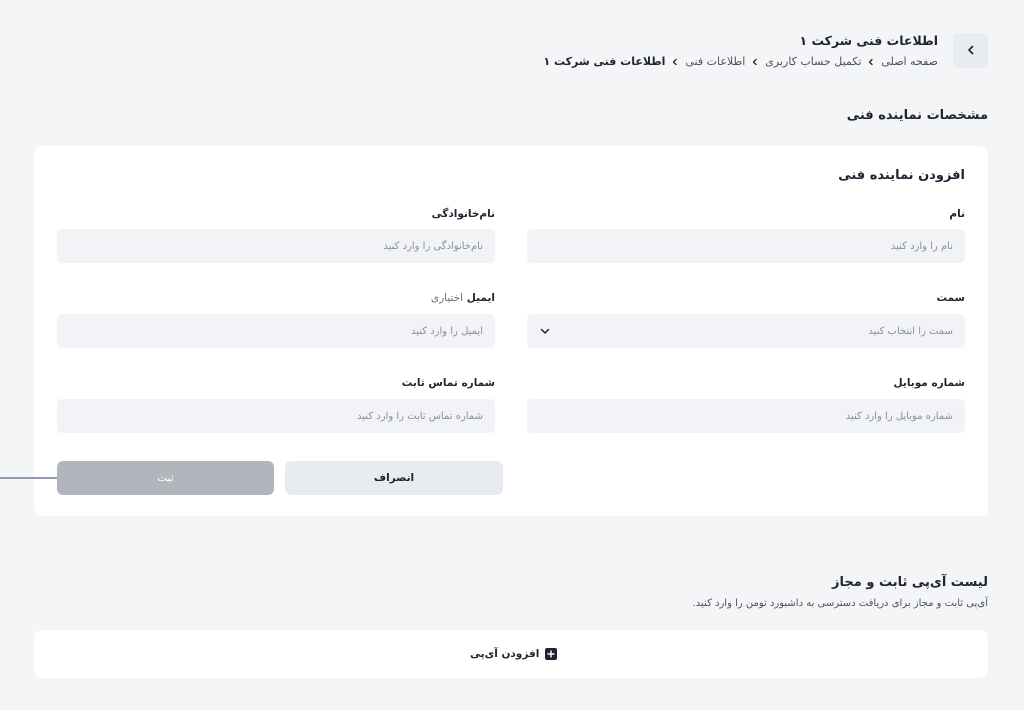  I want to click on breadcrumb-technical-info: اطلاعات فنی, so click(715, 61).